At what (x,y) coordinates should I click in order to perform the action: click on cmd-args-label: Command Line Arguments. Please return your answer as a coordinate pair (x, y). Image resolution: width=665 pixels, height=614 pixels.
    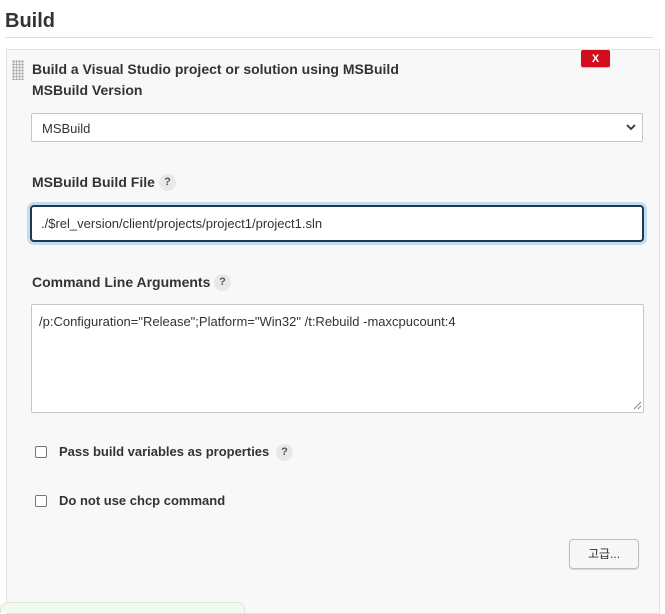
    Looking at the image, I should click on (121, 282).